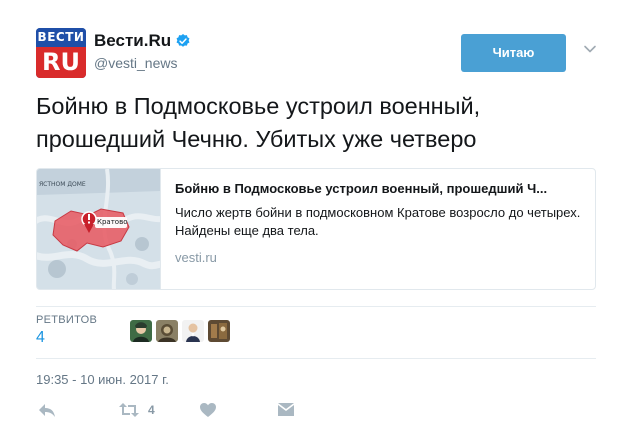 Image resolution: width=631 pixels, height=448 pixels. I want to click on user-name-text: Вести.Ru, so click(132, 41).